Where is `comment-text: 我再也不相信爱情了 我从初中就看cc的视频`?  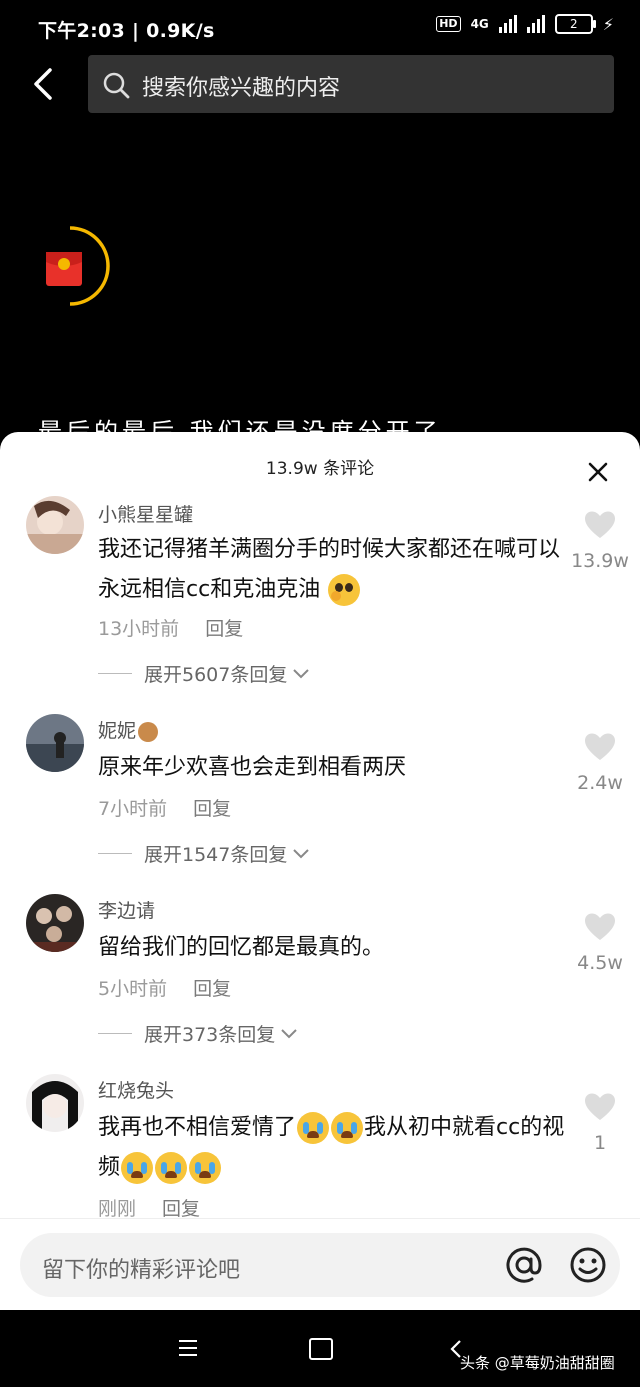
comment-text: 我再也不相信爱情了 我从初中就看cc的视频 is located at coordinates (332, 1148).